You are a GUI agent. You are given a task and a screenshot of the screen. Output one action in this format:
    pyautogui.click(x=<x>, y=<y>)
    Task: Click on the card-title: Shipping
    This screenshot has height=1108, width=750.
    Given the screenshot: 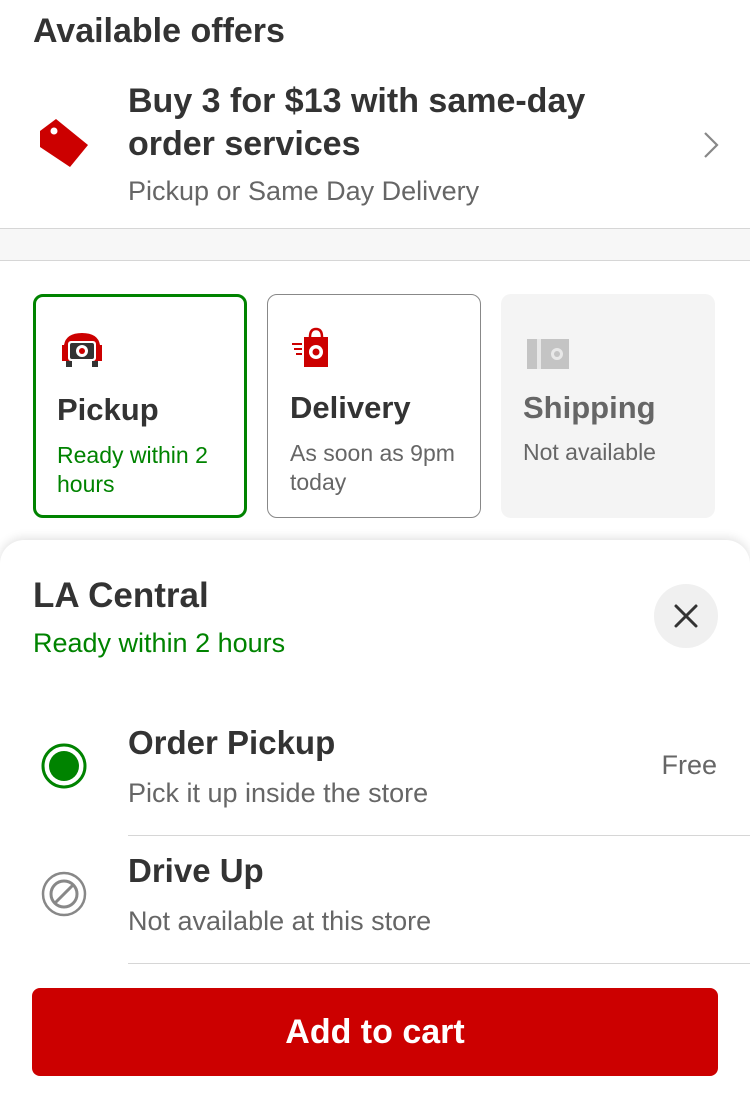 What is the action you would take?
    pyautogui.click(x=589, y=407)
    